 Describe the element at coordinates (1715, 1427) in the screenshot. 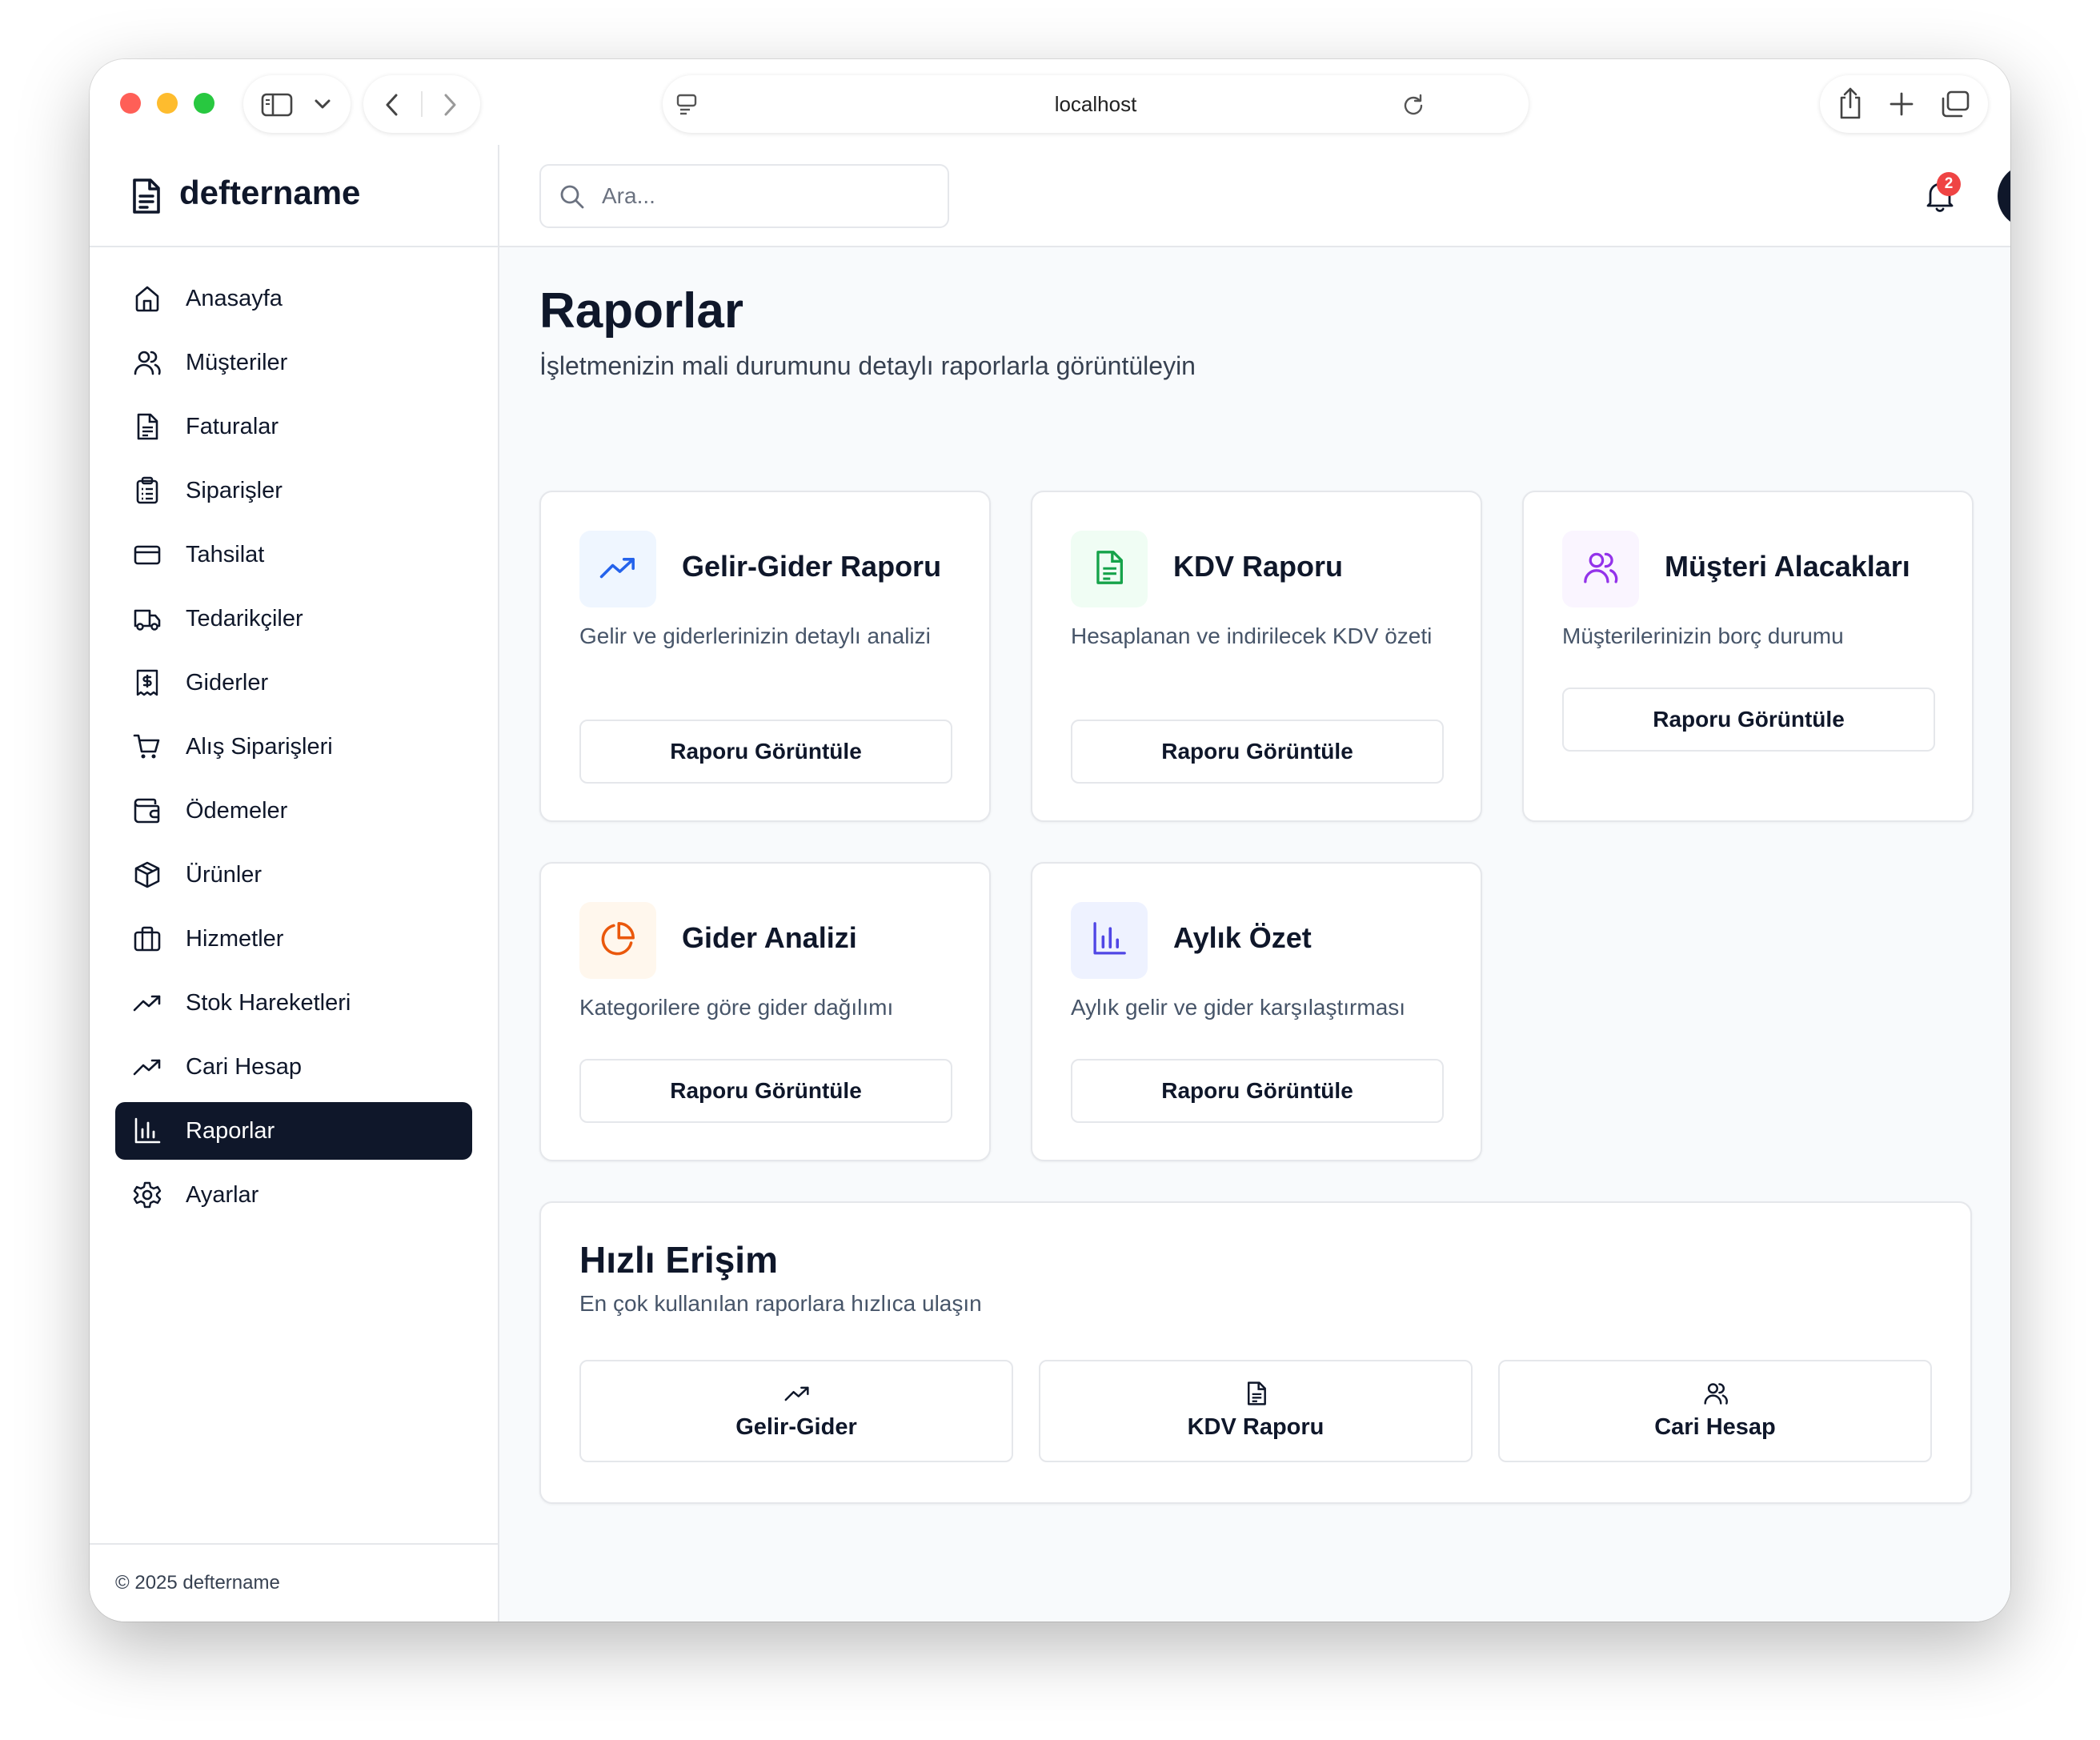

I see `quick-access-label: Cari Hesap` at that location.